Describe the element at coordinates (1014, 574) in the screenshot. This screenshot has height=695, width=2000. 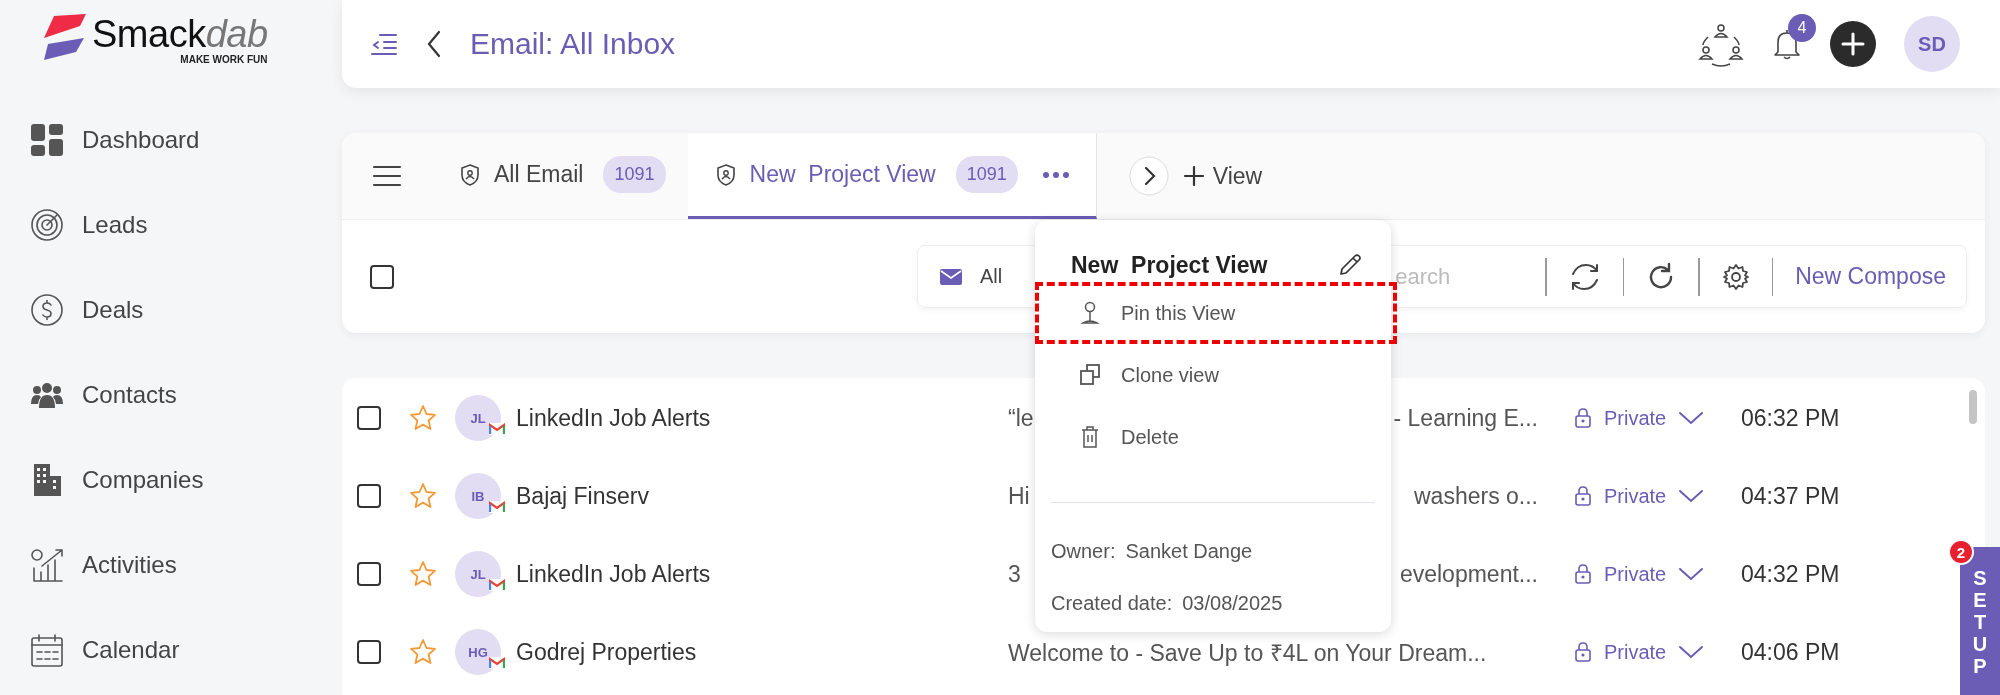
I see `email-subject: 3` at that location.